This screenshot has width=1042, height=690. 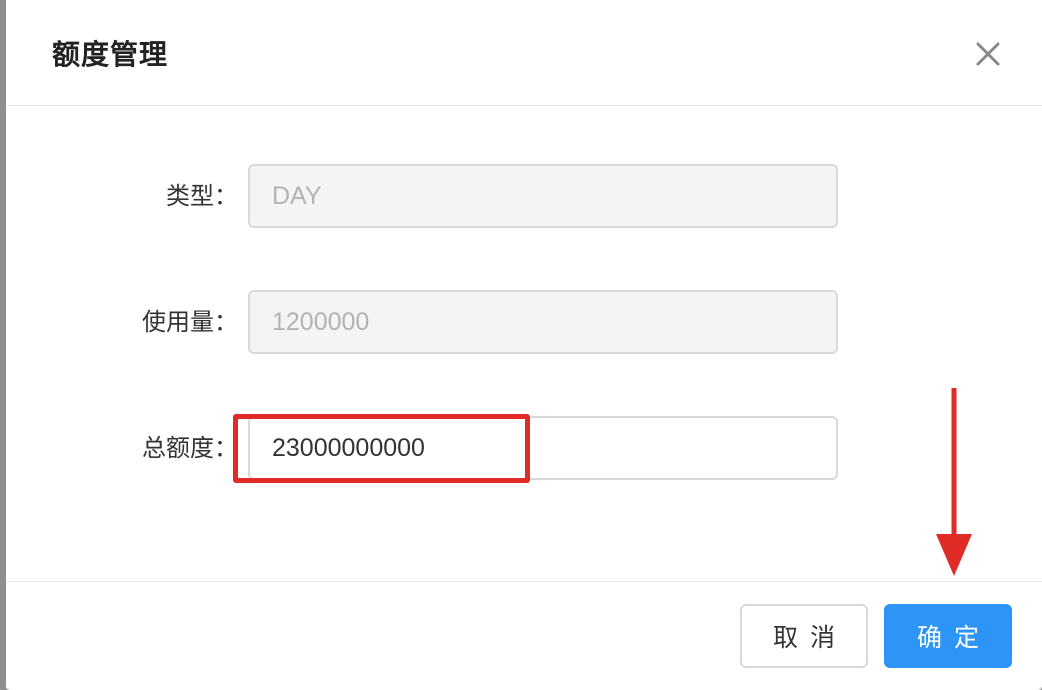 What do you see at coordinates (954, 482) in the screenshot?
I see `annotation-arrow-icon` at bounding box center [954, 482].